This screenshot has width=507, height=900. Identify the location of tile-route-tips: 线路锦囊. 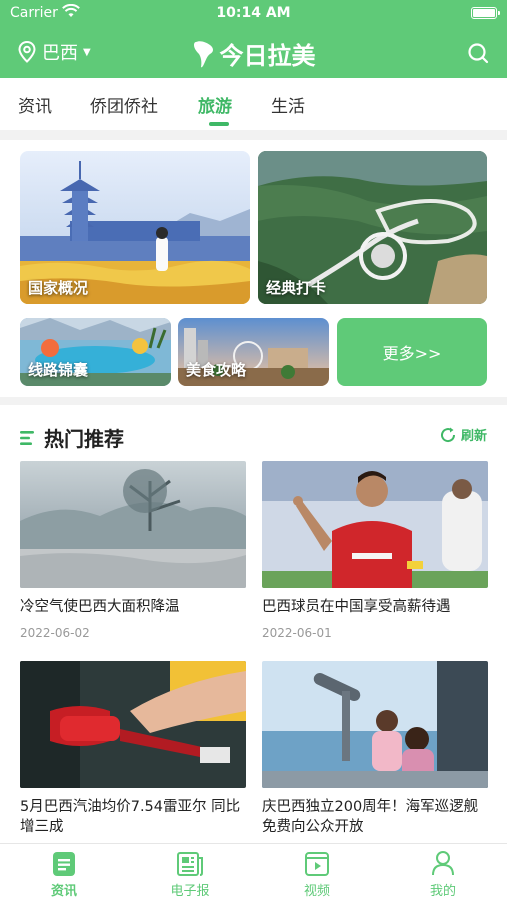
(95, 352).